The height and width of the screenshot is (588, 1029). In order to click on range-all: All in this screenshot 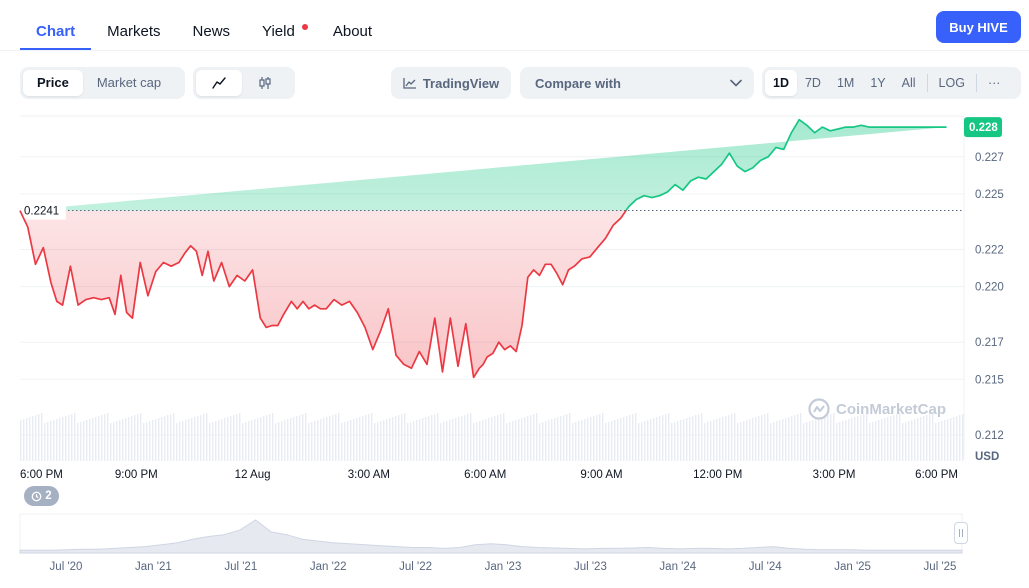, I will do `click(909, 83)`.